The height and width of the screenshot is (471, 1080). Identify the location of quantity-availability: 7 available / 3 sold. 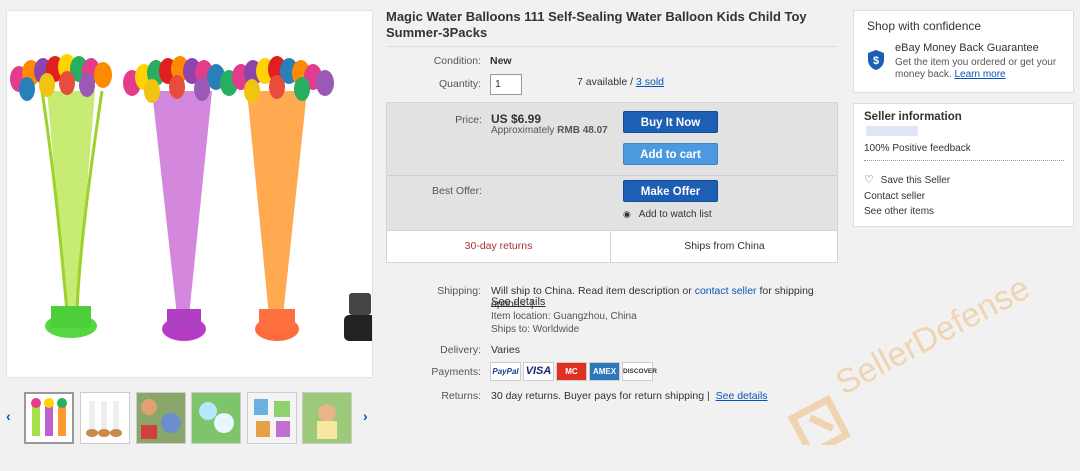
(620, 82).